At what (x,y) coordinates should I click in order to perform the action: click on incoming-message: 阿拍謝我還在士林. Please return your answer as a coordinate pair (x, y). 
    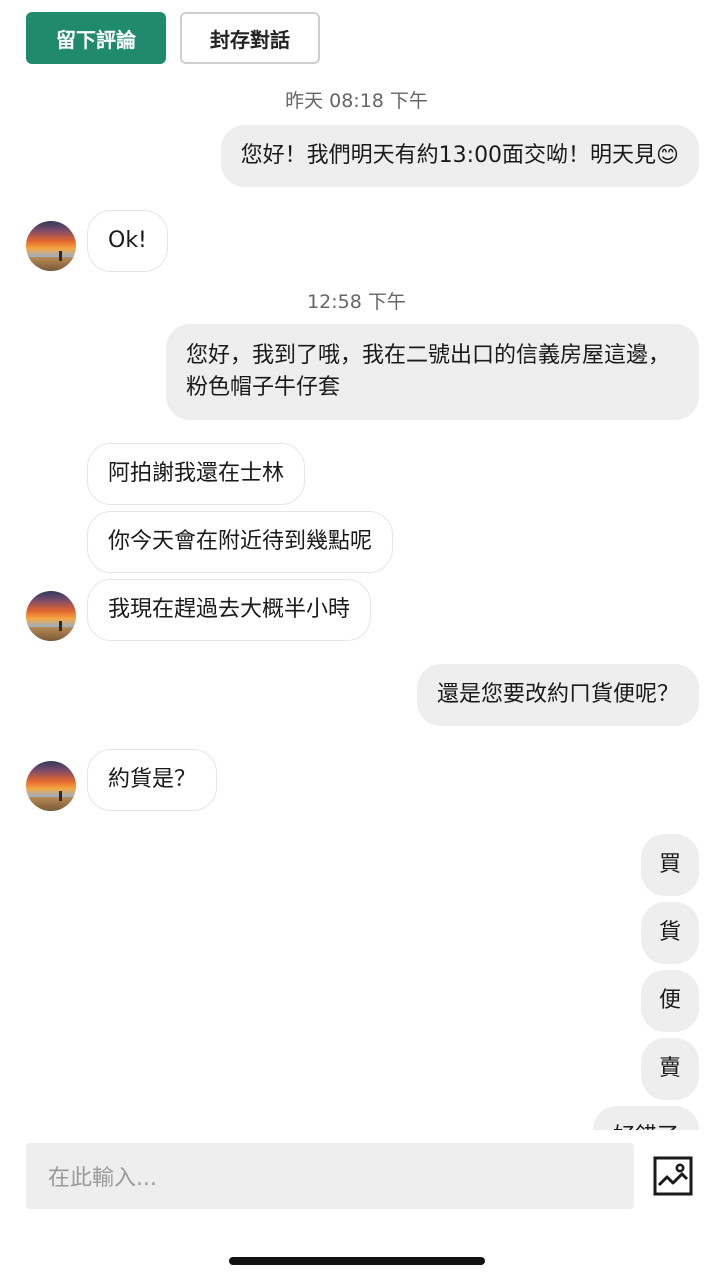
    Looking at the image, I should click on (196, 474).